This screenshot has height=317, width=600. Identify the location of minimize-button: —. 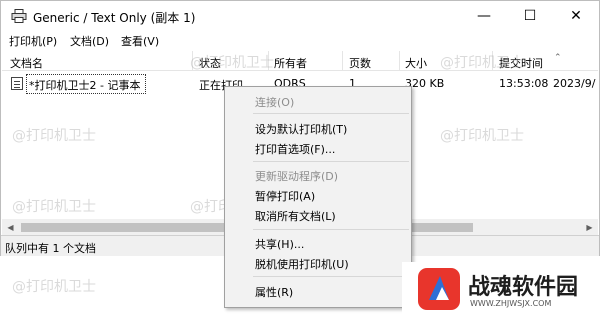
(484, 16).